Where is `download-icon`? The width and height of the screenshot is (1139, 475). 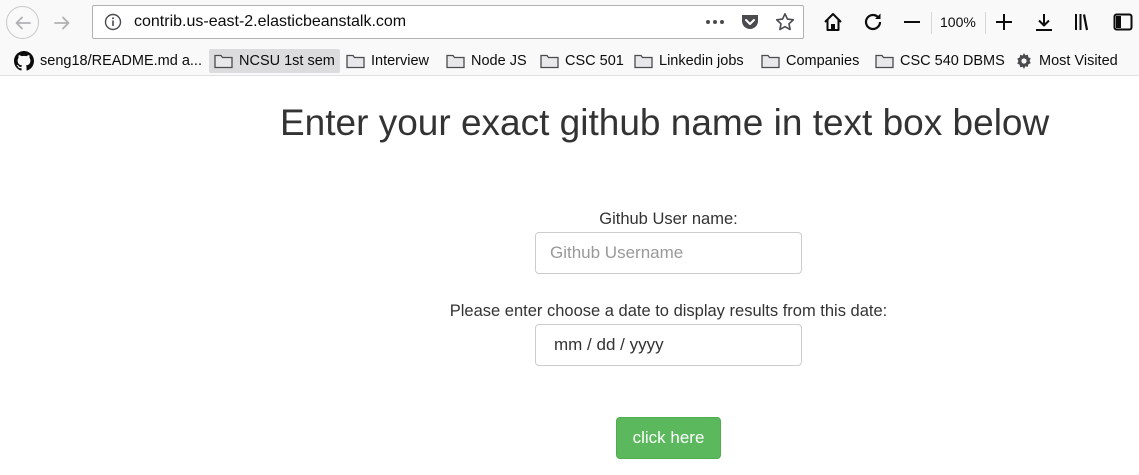
download-icon is located at coordinates (1044, 22).